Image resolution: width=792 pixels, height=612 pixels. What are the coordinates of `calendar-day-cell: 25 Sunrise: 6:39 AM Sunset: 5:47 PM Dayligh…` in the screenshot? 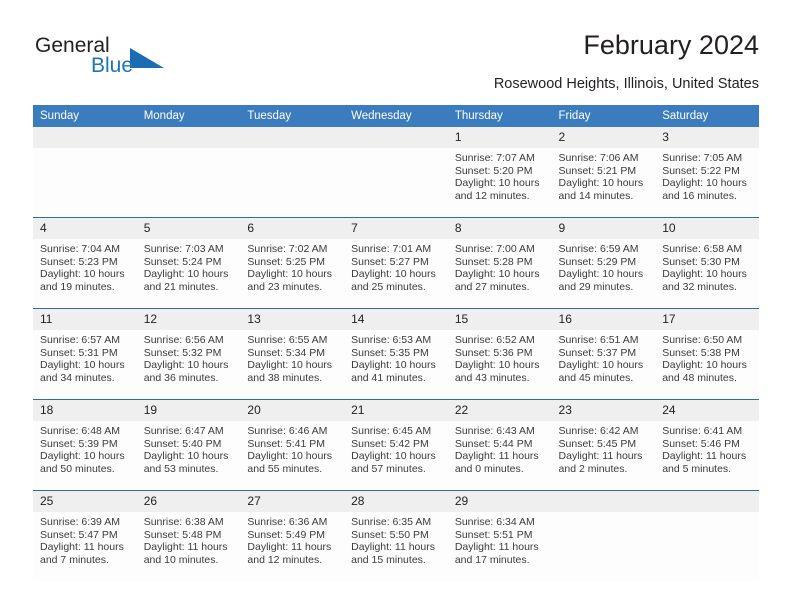 It's located at (85, 535).